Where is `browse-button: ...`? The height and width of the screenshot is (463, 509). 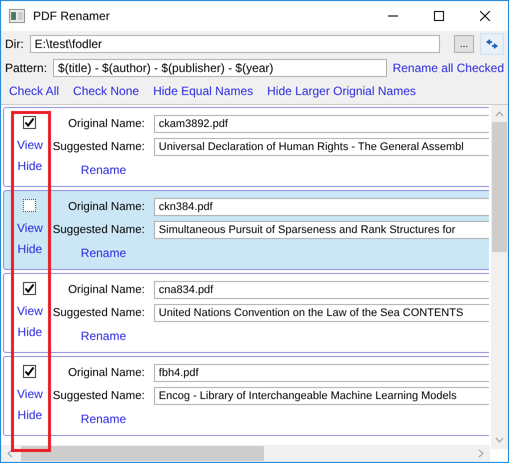
browse-button: ... is located at coordinates (464, 44).